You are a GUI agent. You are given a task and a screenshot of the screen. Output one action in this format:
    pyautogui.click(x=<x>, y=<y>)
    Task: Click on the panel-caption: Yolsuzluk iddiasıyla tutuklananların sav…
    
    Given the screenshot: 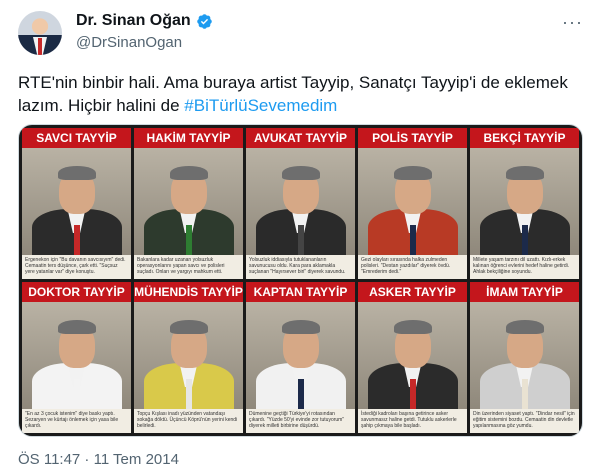 What is the action you would take?
    pyautogui.click(x=300, y=267)
    